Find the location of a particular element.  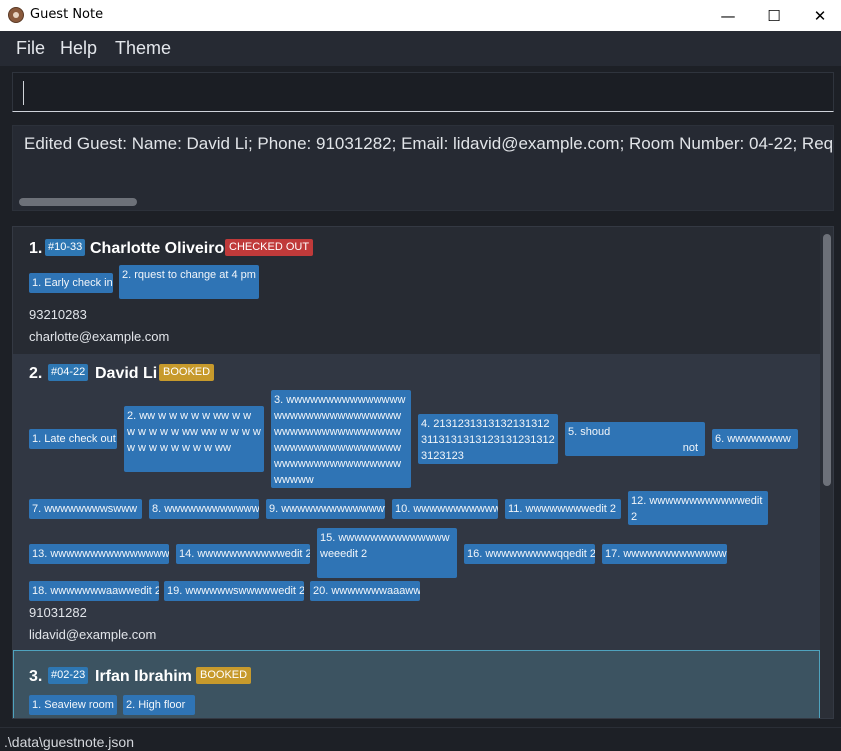

request-tag: 6. wwwwwwww is located at coordinates (755, 439).